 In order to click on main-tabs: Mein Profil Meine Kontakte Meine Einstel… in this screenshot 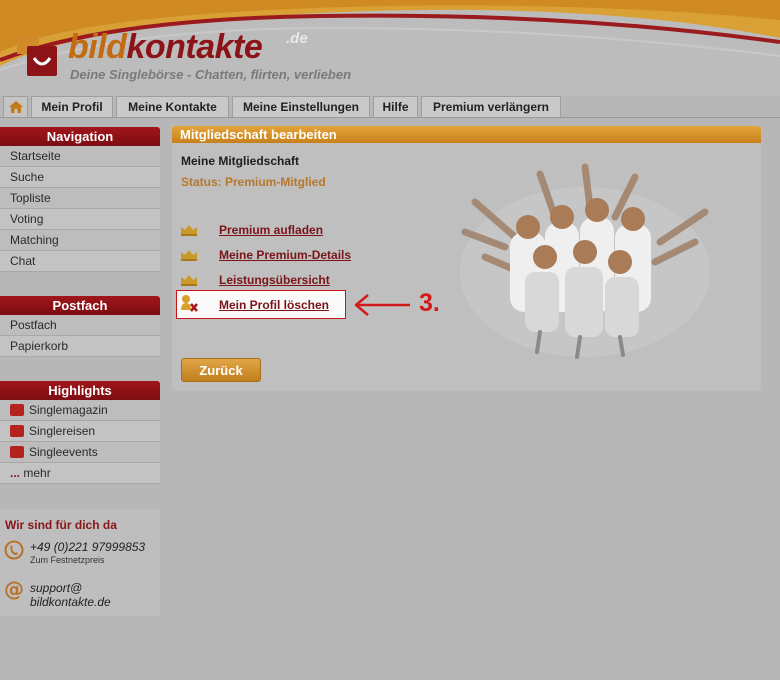, I will do `click(390, 107)`.